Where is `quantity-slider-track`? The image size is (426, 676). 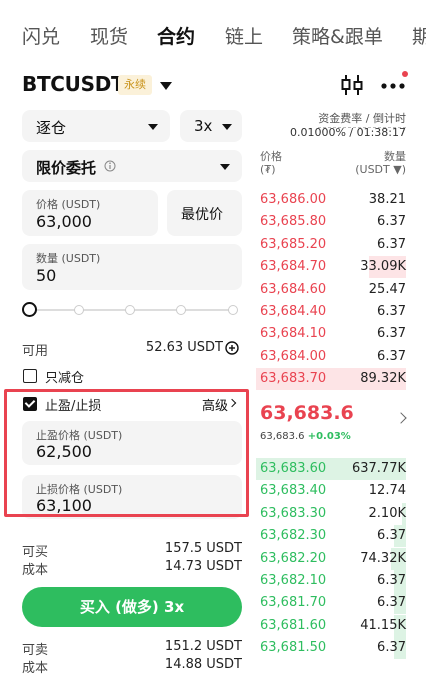 quantity-slider-track is located at coordinates (135, 310).